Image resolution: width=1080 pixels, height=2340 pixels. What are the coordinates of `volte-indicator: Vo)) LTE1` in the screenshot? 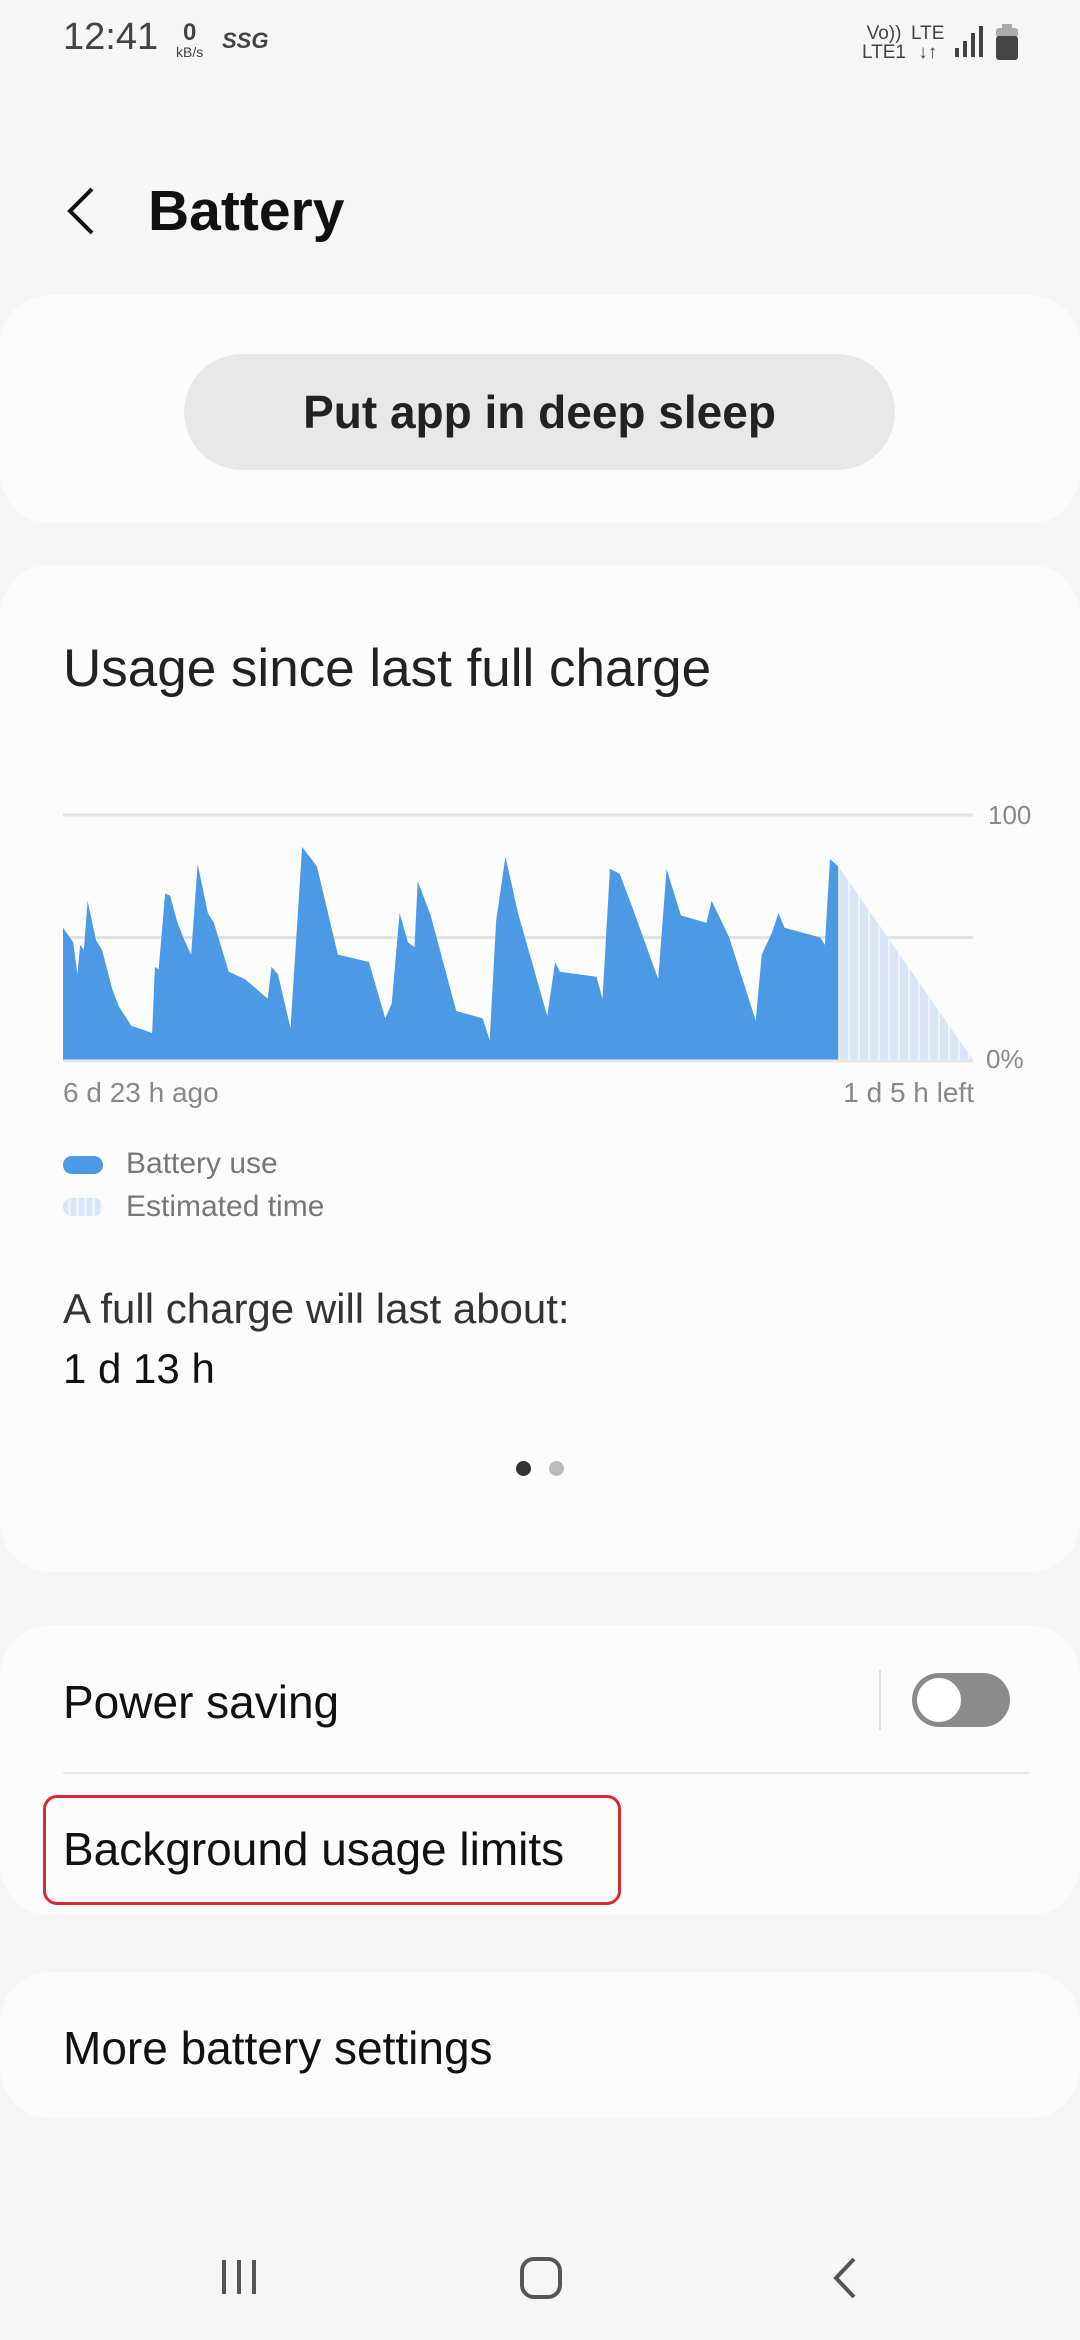 It's located at (884, 43).